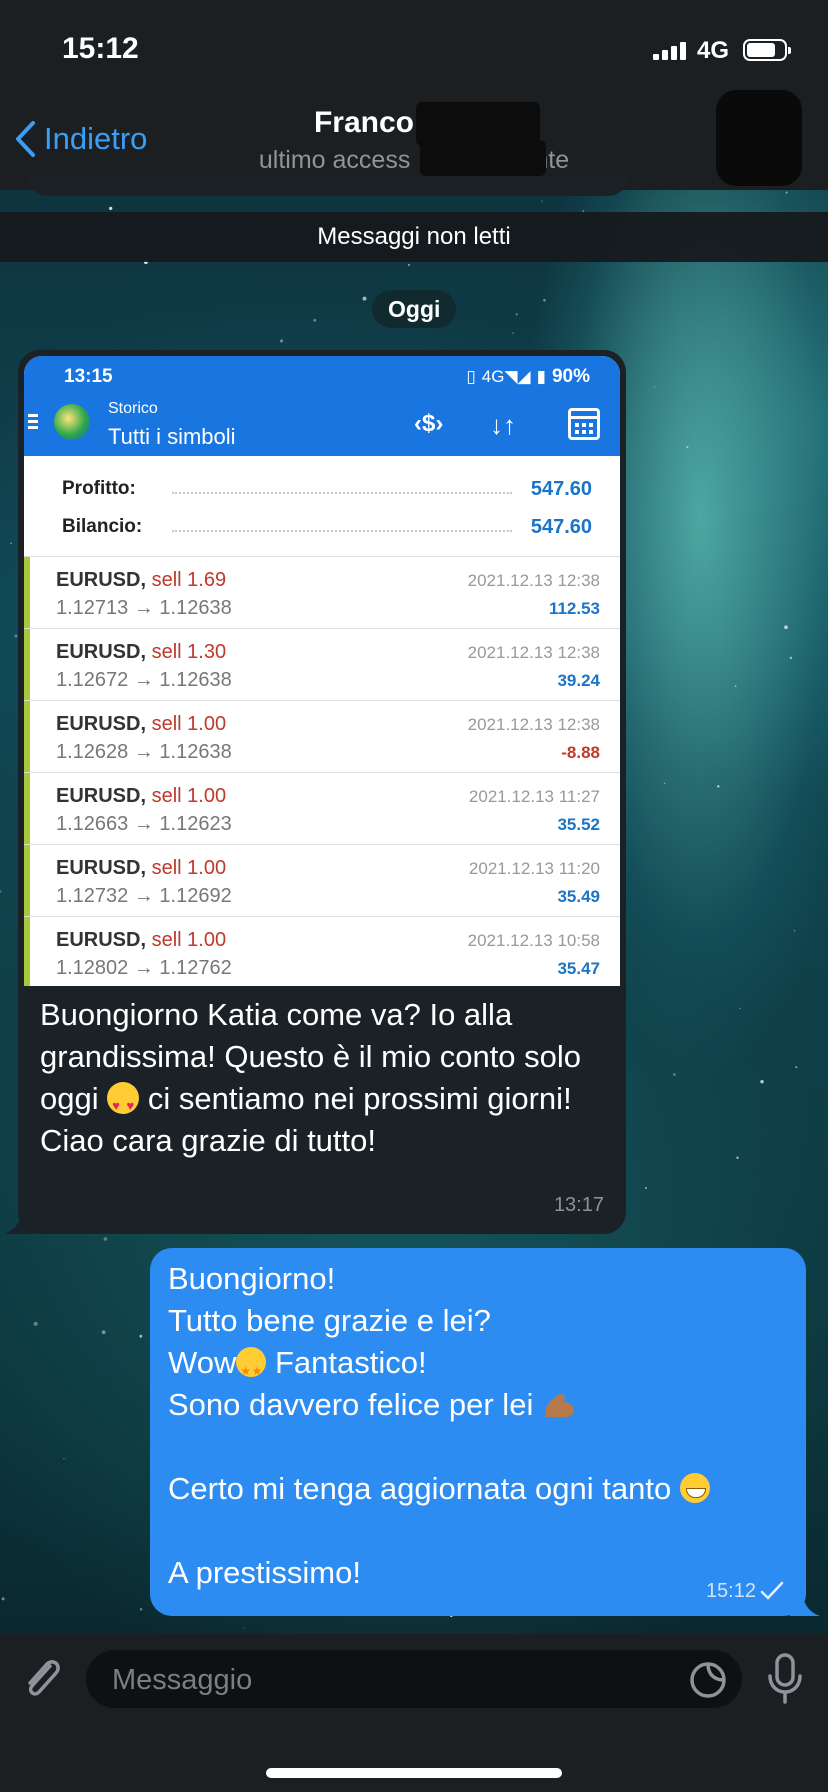 This screenshot has height=1792, width=828. I want to click on calendar-icon, so click(584, 424).